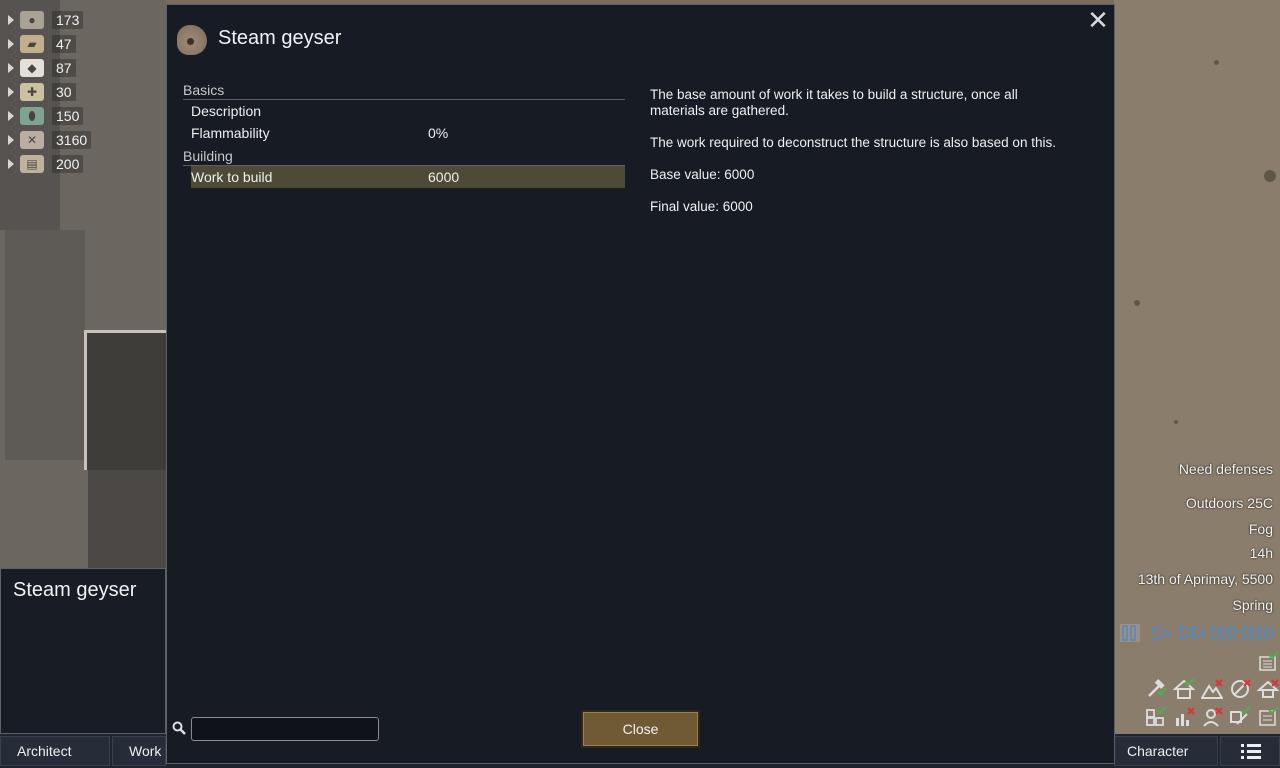 Image resolution: width=1280 pixels, height=768 pixels. What do you see at coordinates (1098, 20) in the screenshot?
I see `close-icon: ✕` at bounding box center [1098, 20].